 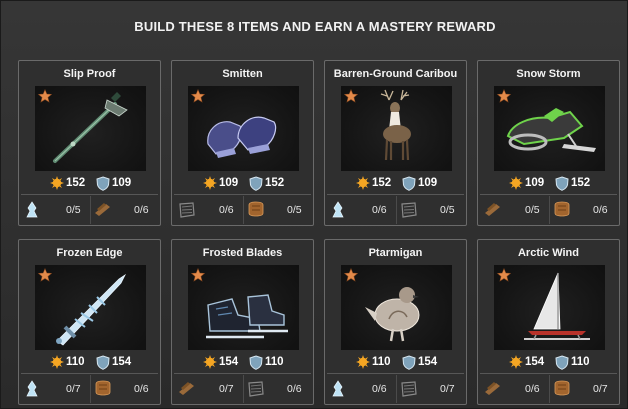 I want to click on ptarmigan-icon, so click(x=392, y=314).